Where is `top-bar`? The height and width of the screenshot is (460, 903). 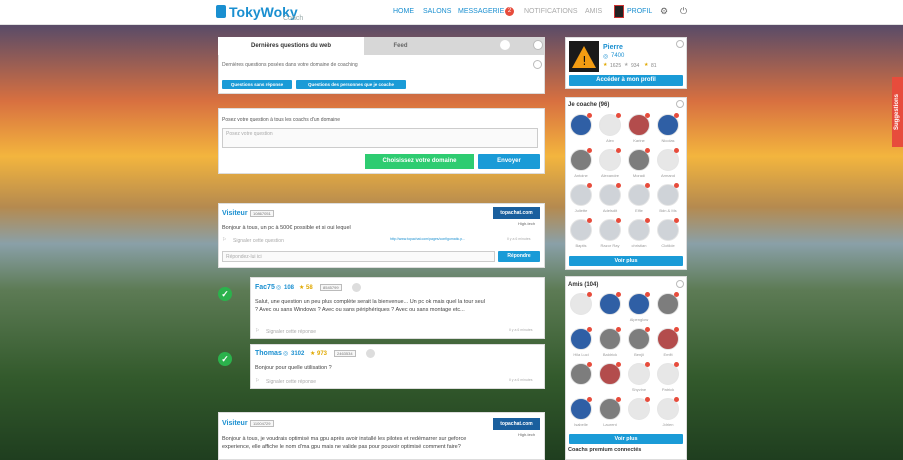
top-bar is located at coordinates (451, 12).